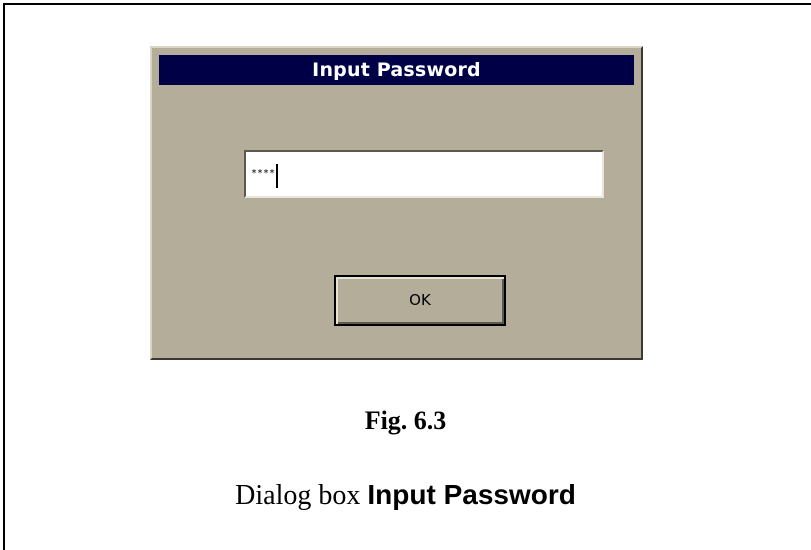 This screenshot has height=550, width=811. Describe the element at coordinates (263, 173) in the screenshot. I see `password-masked-value: ****` at that location.